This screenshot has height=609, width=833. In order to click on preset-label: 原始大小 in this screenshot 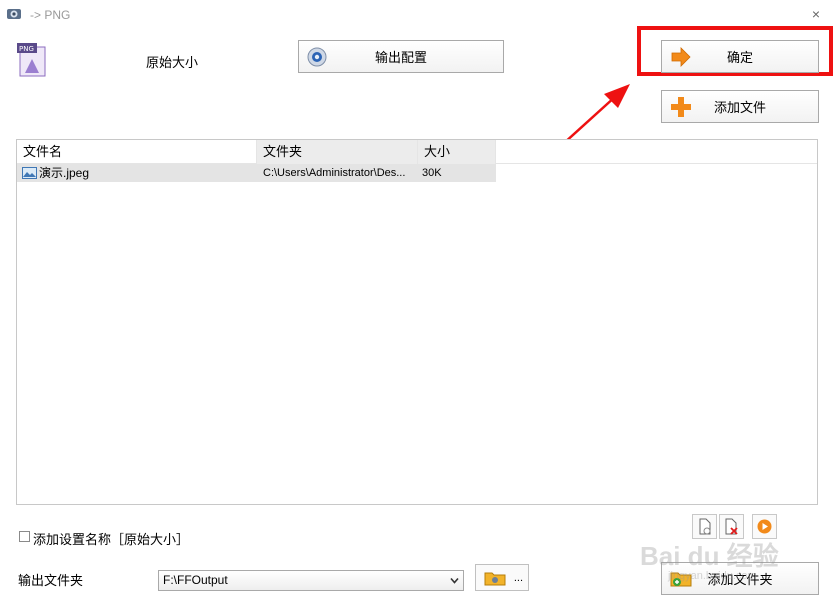, I will do `click(172, 62)`.